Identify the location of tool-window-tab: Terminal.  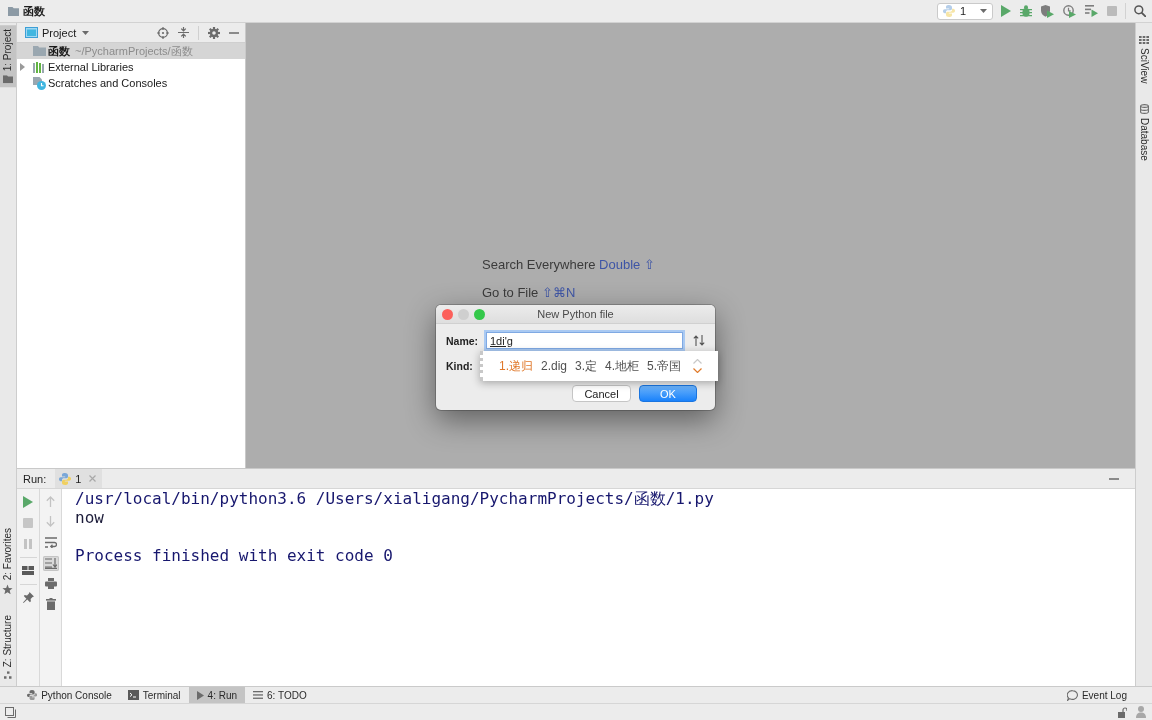
(154, 695).